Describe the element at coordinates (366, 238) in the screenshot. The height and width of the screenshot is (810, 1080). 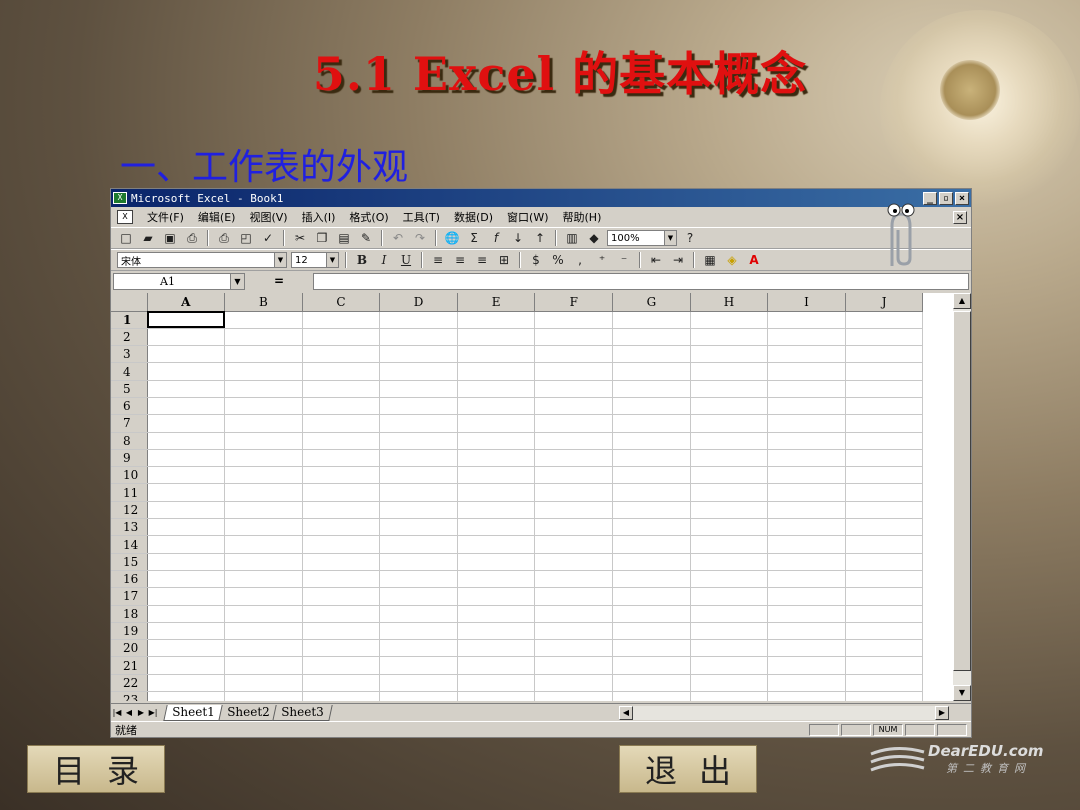
I see `format-painter-icon: ✎` at that location.